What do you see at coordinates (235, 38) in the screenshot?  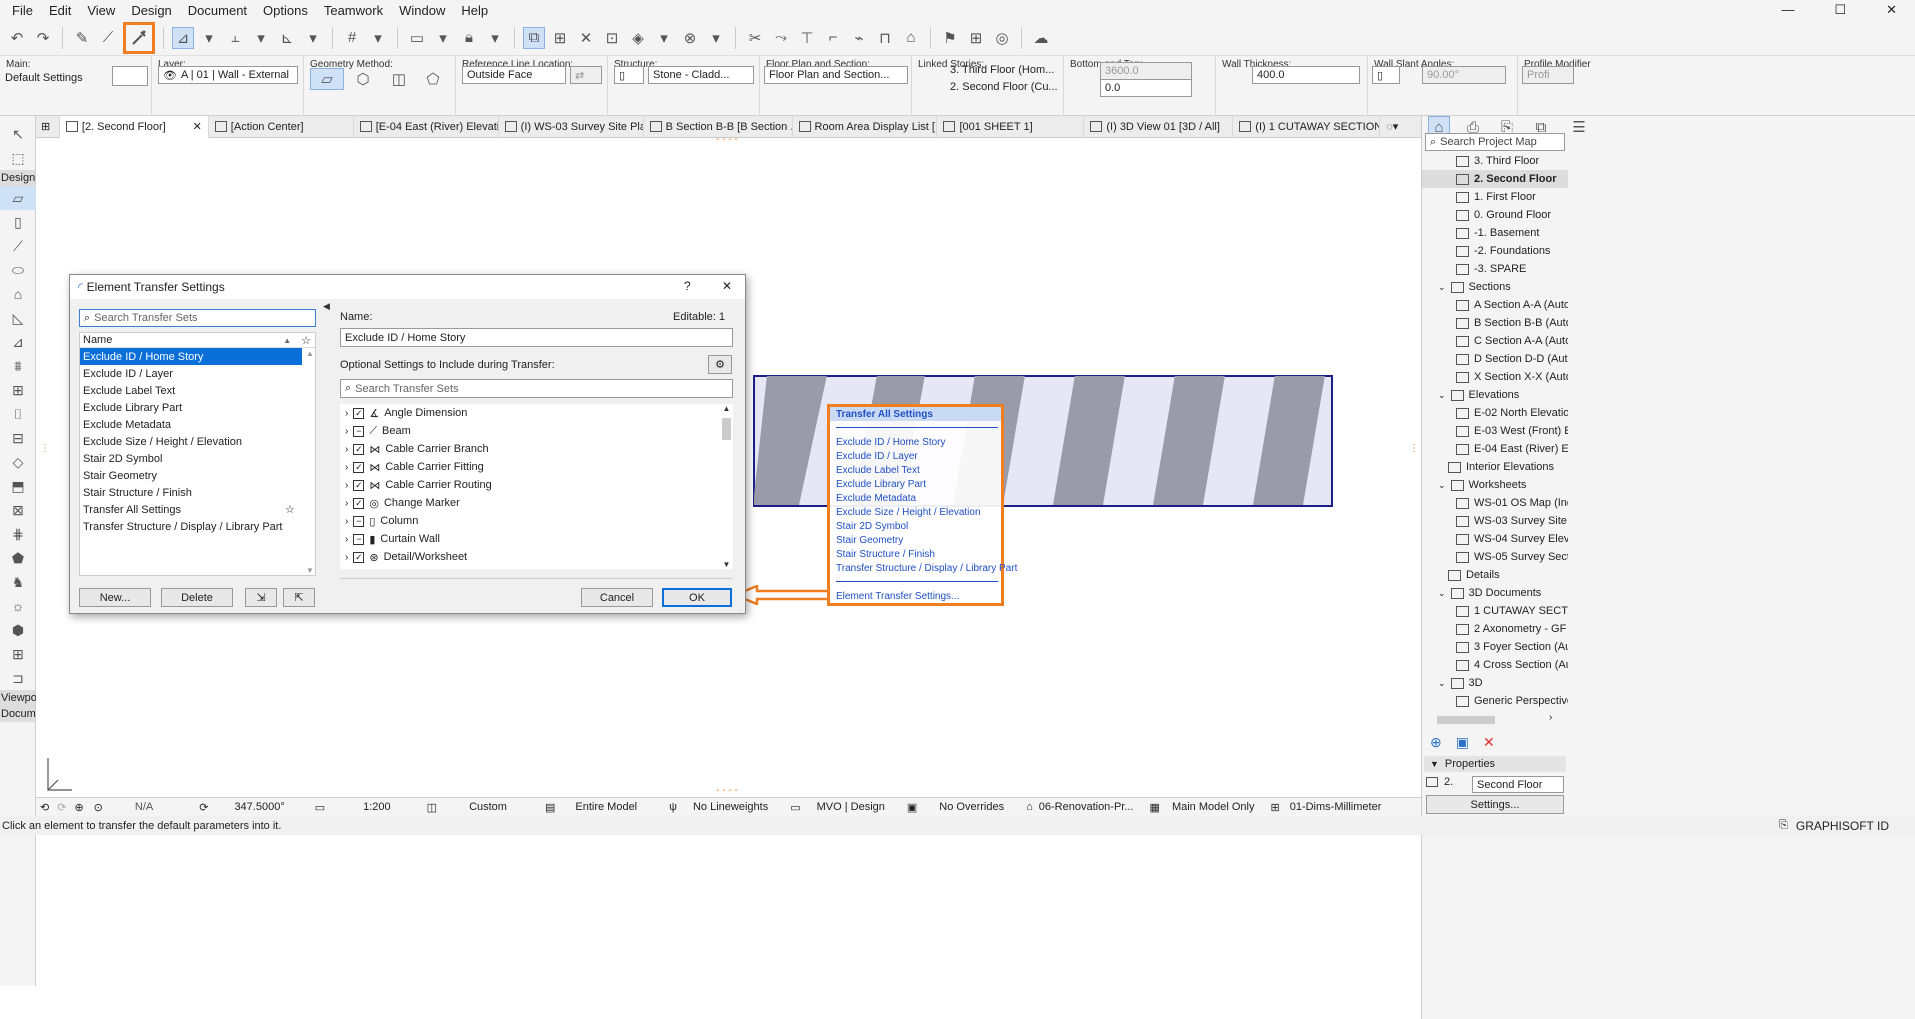 I see `guide-lines-icon: ⫠` at bounding box center [235, 38].